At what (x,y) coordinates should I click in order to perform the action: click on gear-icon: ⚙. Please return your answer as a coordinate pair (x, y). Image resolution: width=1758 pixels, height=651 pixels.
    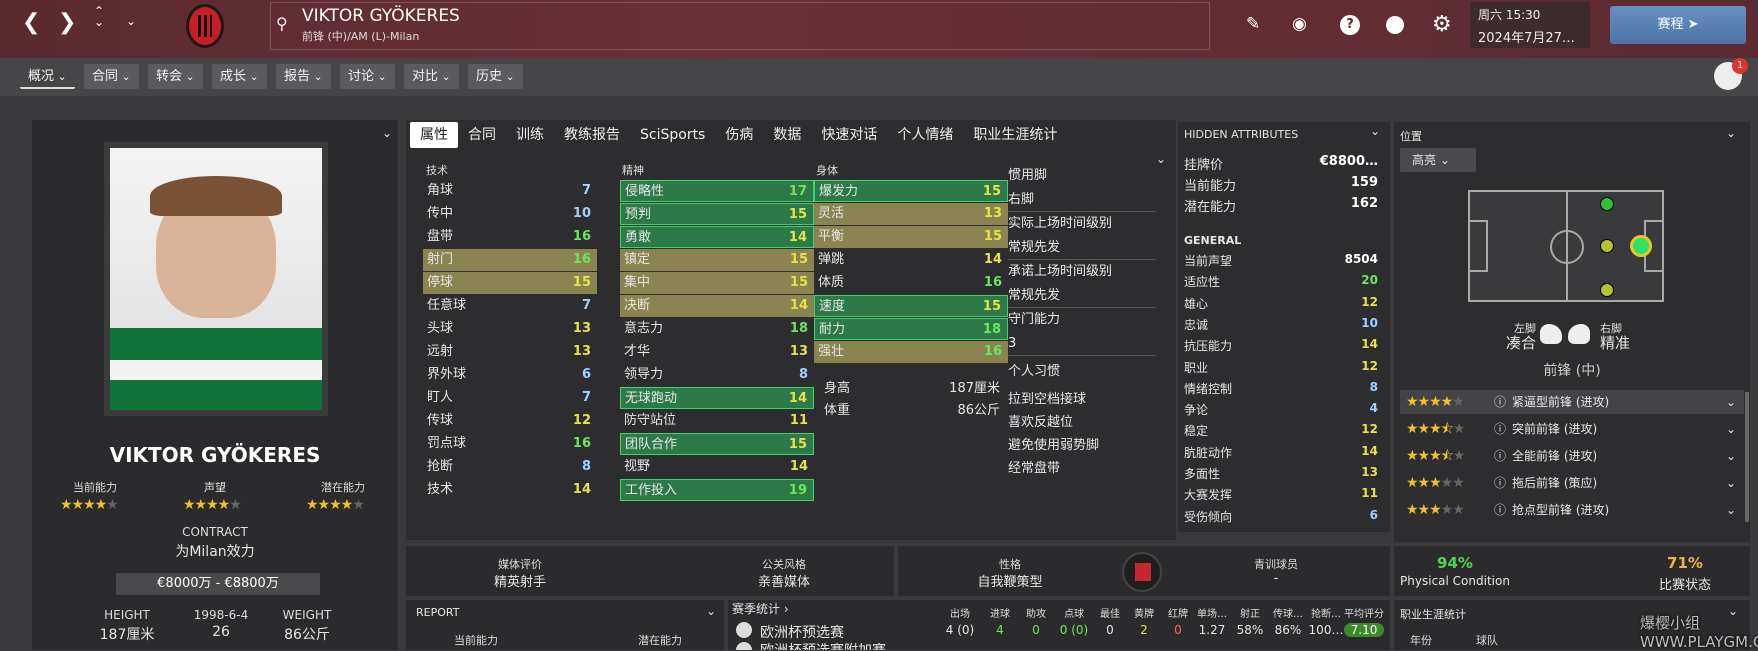
    Looking at the image, I should click on (1442, 24).